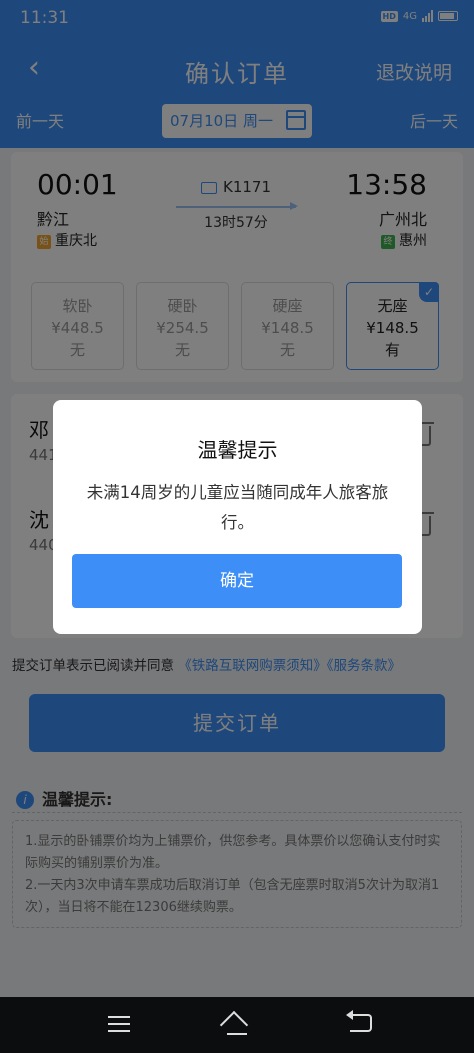  Describe the element at coordinates (237, 450) in the screenshot. I see `dialog-title: 温馨提示` at that location.